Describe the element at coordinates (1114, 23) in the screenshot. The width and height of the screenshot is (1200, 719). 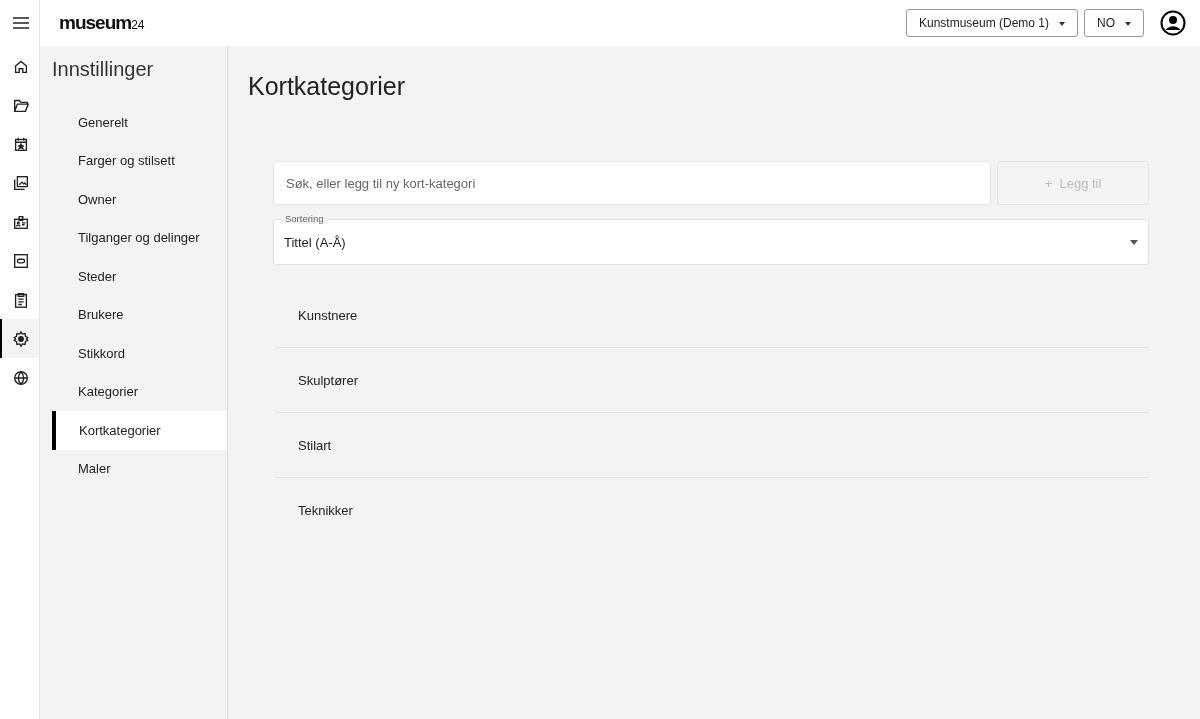
I see `language-select: NO` at that location.